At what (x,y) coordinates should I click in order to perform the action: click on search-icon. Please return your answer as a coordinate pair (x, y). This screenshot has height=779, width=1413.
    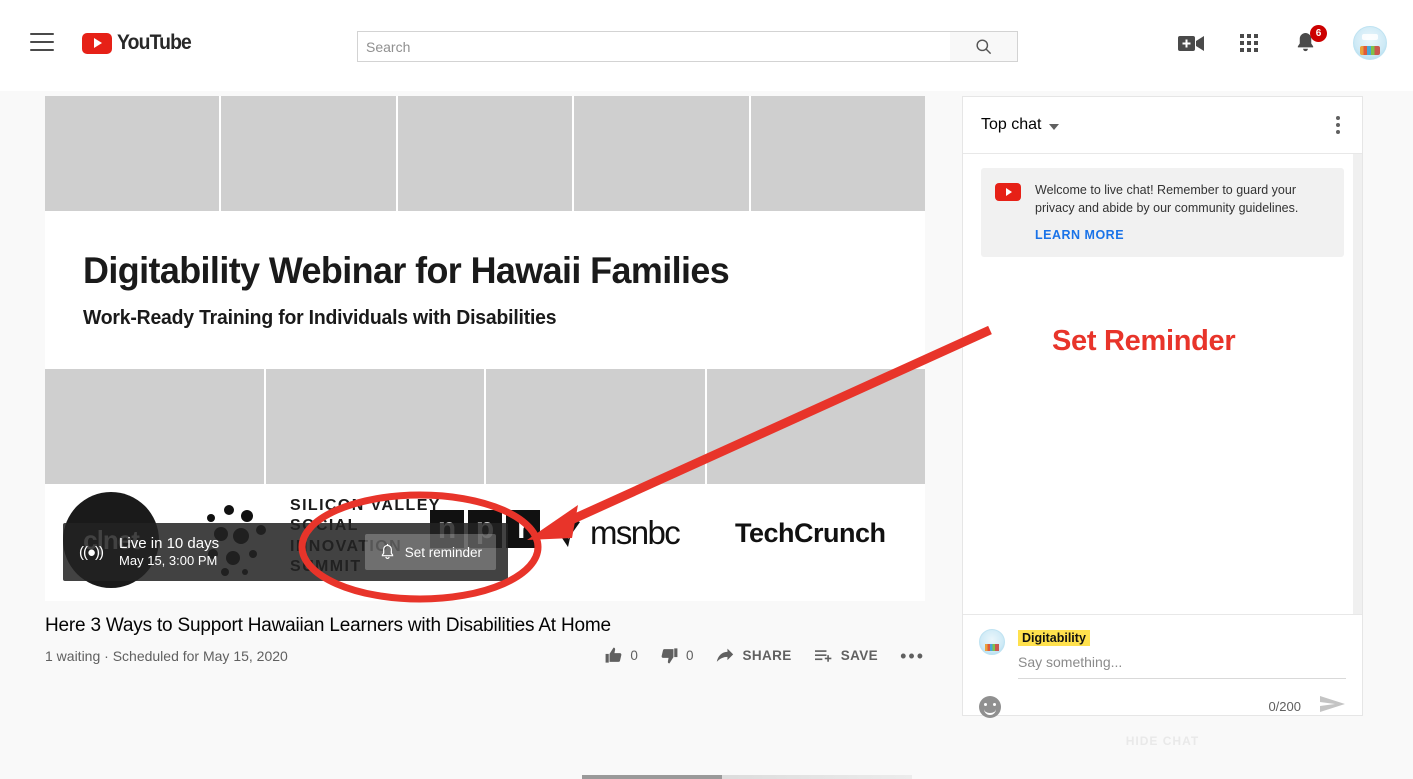
    Looking at the image, I should click on (984, 47).